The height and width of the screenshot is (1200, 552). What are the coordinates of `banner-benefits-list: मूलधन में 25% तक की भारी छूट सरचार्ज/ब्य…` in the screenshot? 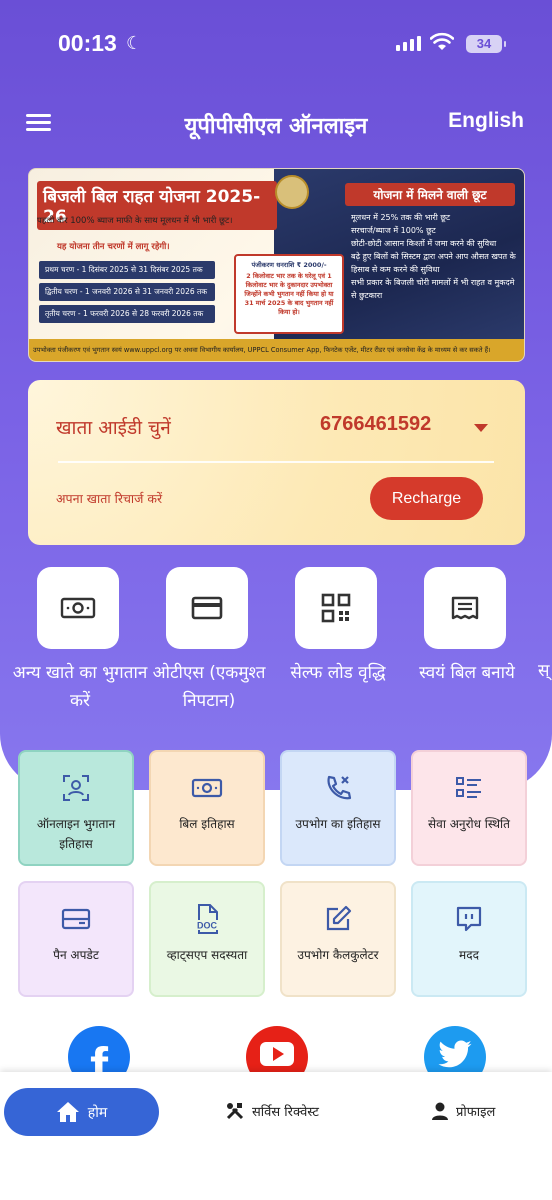 It's located at (436, 256).